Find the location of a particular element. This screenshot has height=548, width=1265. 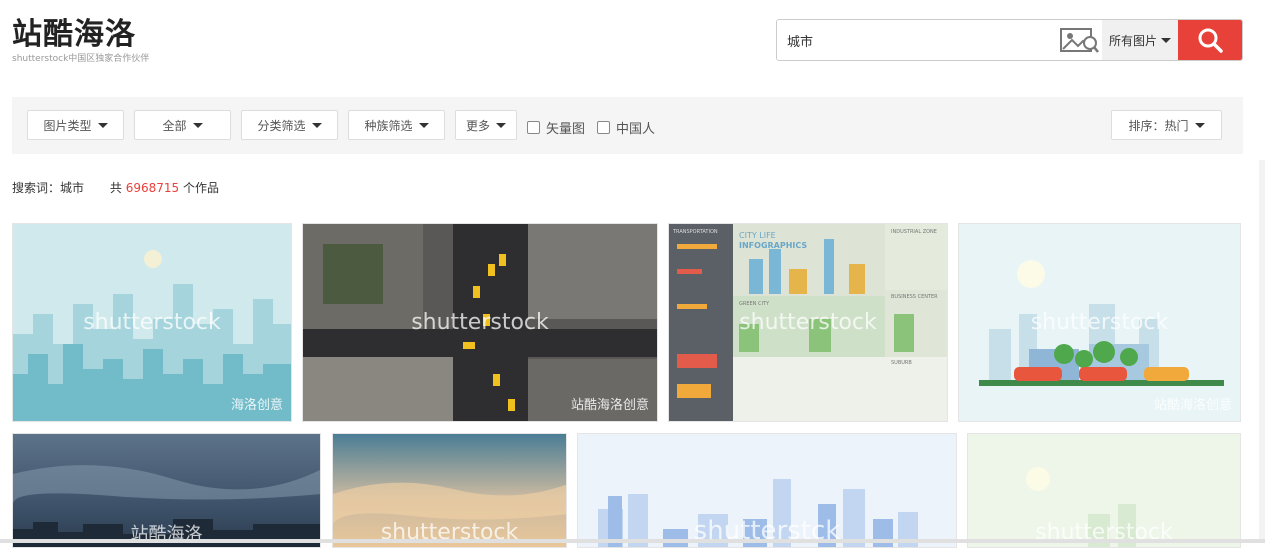

filter-category: 分类筛选 is located at coordinates (289, 125).